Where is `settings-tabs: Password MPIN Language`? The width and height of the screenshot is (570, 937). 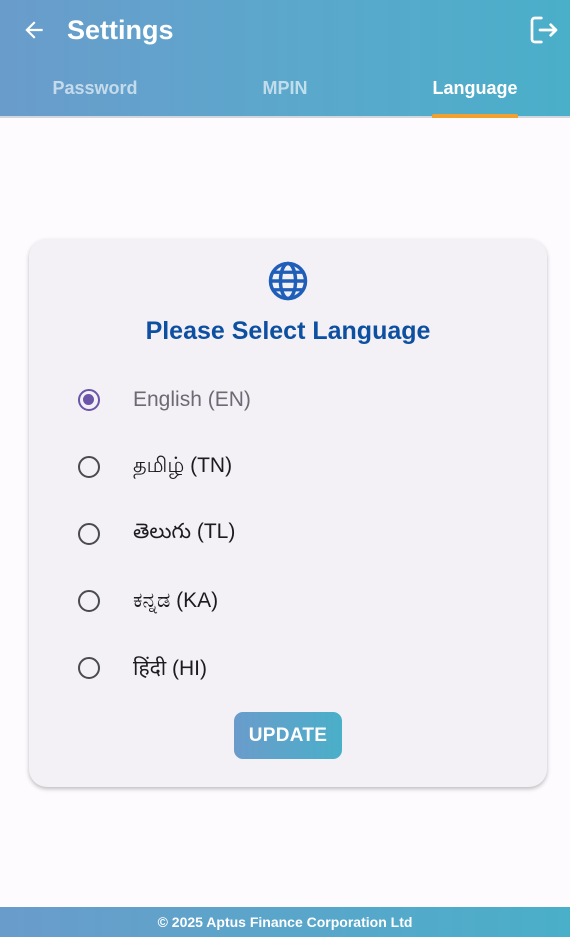
settings-tabs: Password MPIN Language is located at coordinates (285, 92).